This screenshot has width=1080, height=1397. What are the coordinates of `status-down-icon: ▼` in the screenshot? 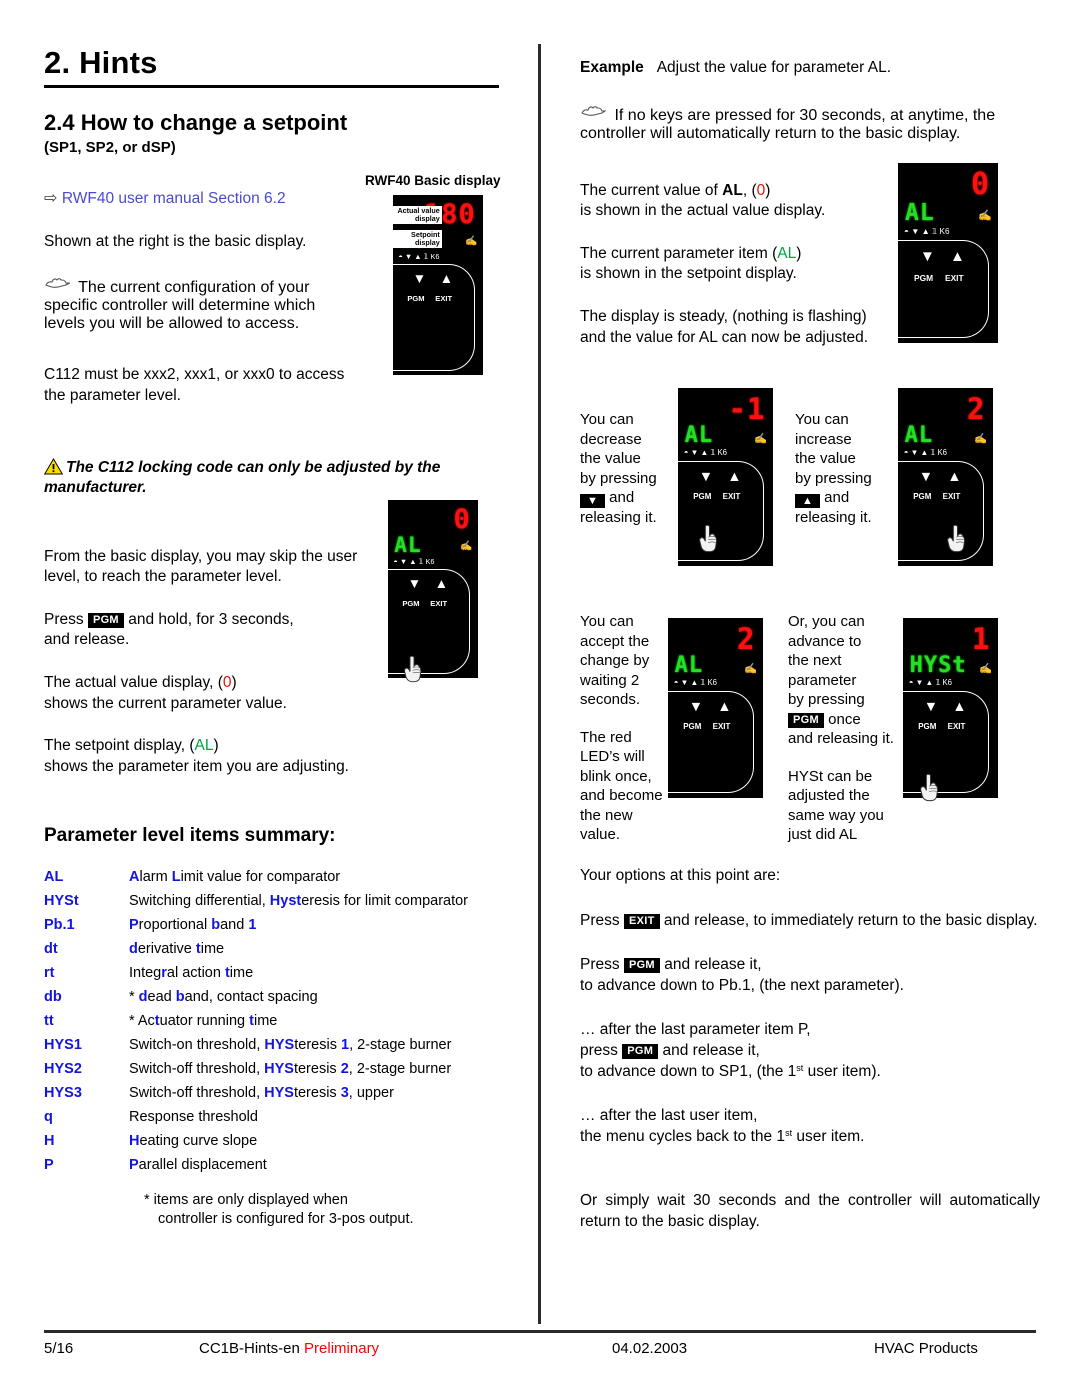 It's located at (914, 452).